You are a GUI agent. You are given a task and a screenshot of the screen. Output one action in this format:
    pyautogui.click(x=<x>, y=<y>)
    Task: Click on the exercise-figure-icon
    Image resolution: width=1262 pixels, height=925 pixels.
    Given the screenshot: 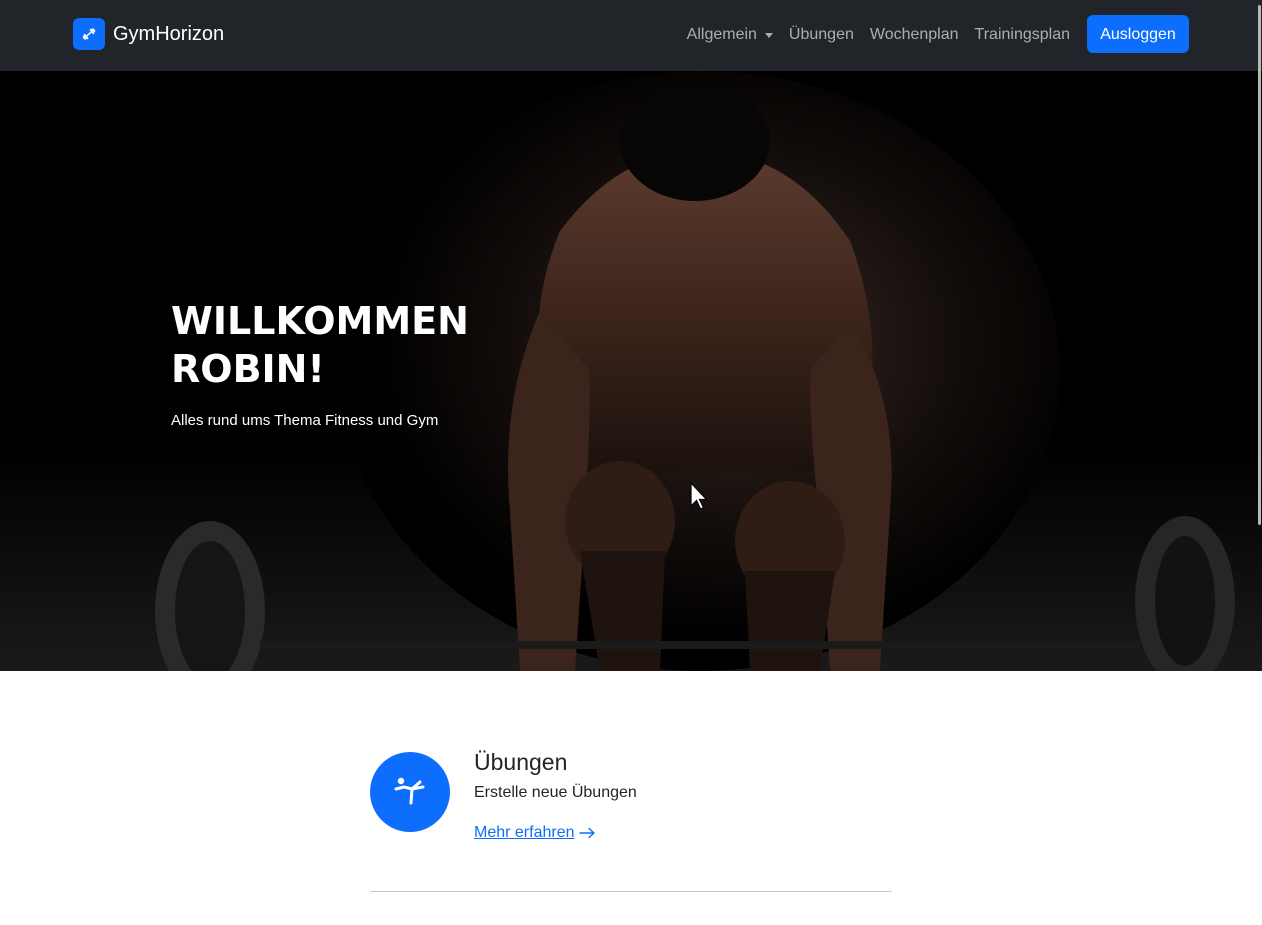 What is the action you would take?
    pyautogui.click(x=410, y=792)
    